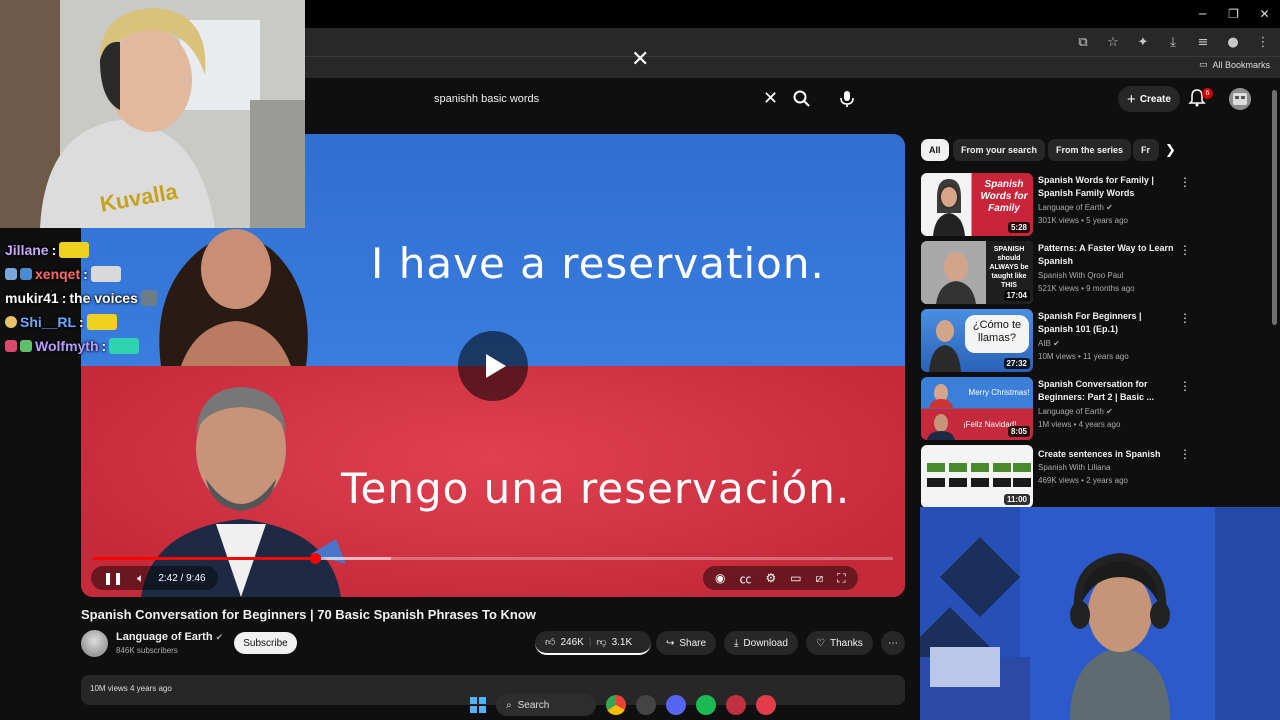 This screenshot has height=720, width=1280. I want to click on all-bookmarks-label: All Bookmarks, so click(1241, 65).